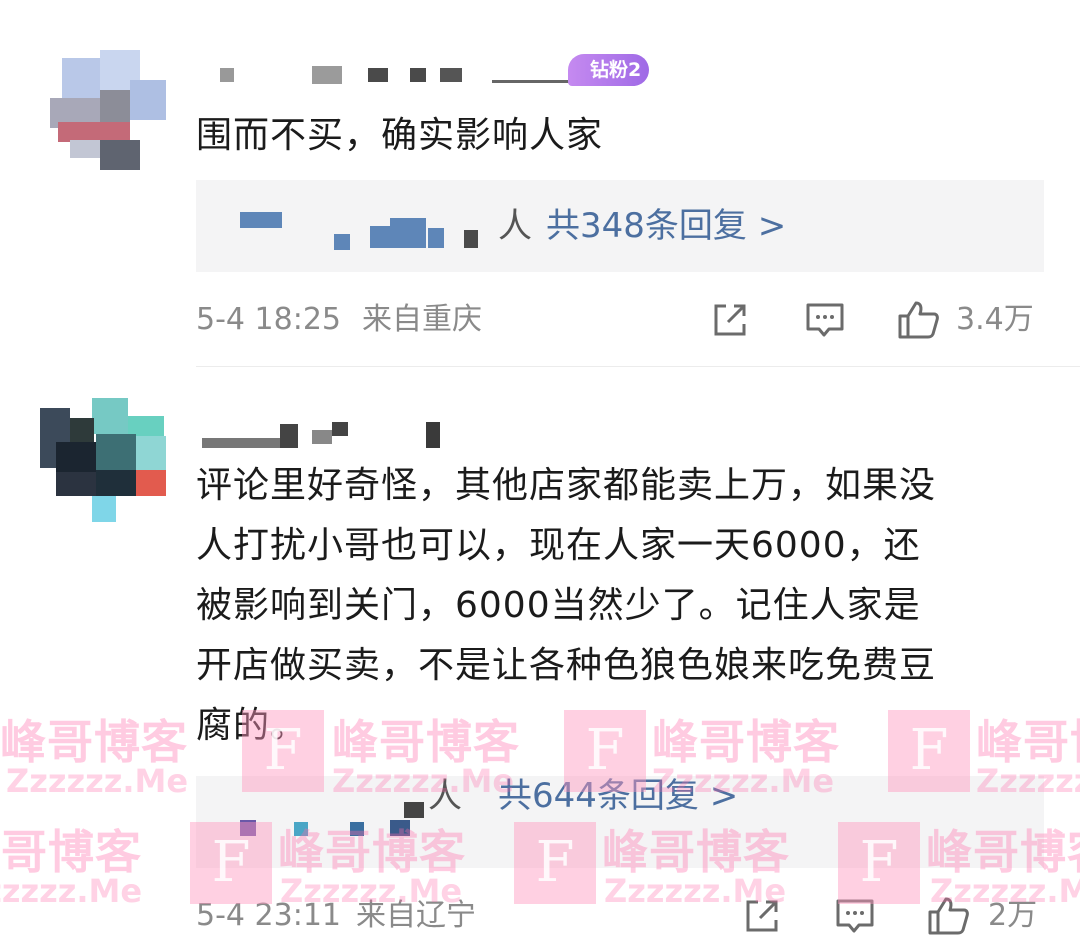 The height and width of the screenshot is (950, 1080). I want to click on comment-text-line: 开店做买卖，不是让各种色狼色娘来吃免费豆, so click(566, 665).